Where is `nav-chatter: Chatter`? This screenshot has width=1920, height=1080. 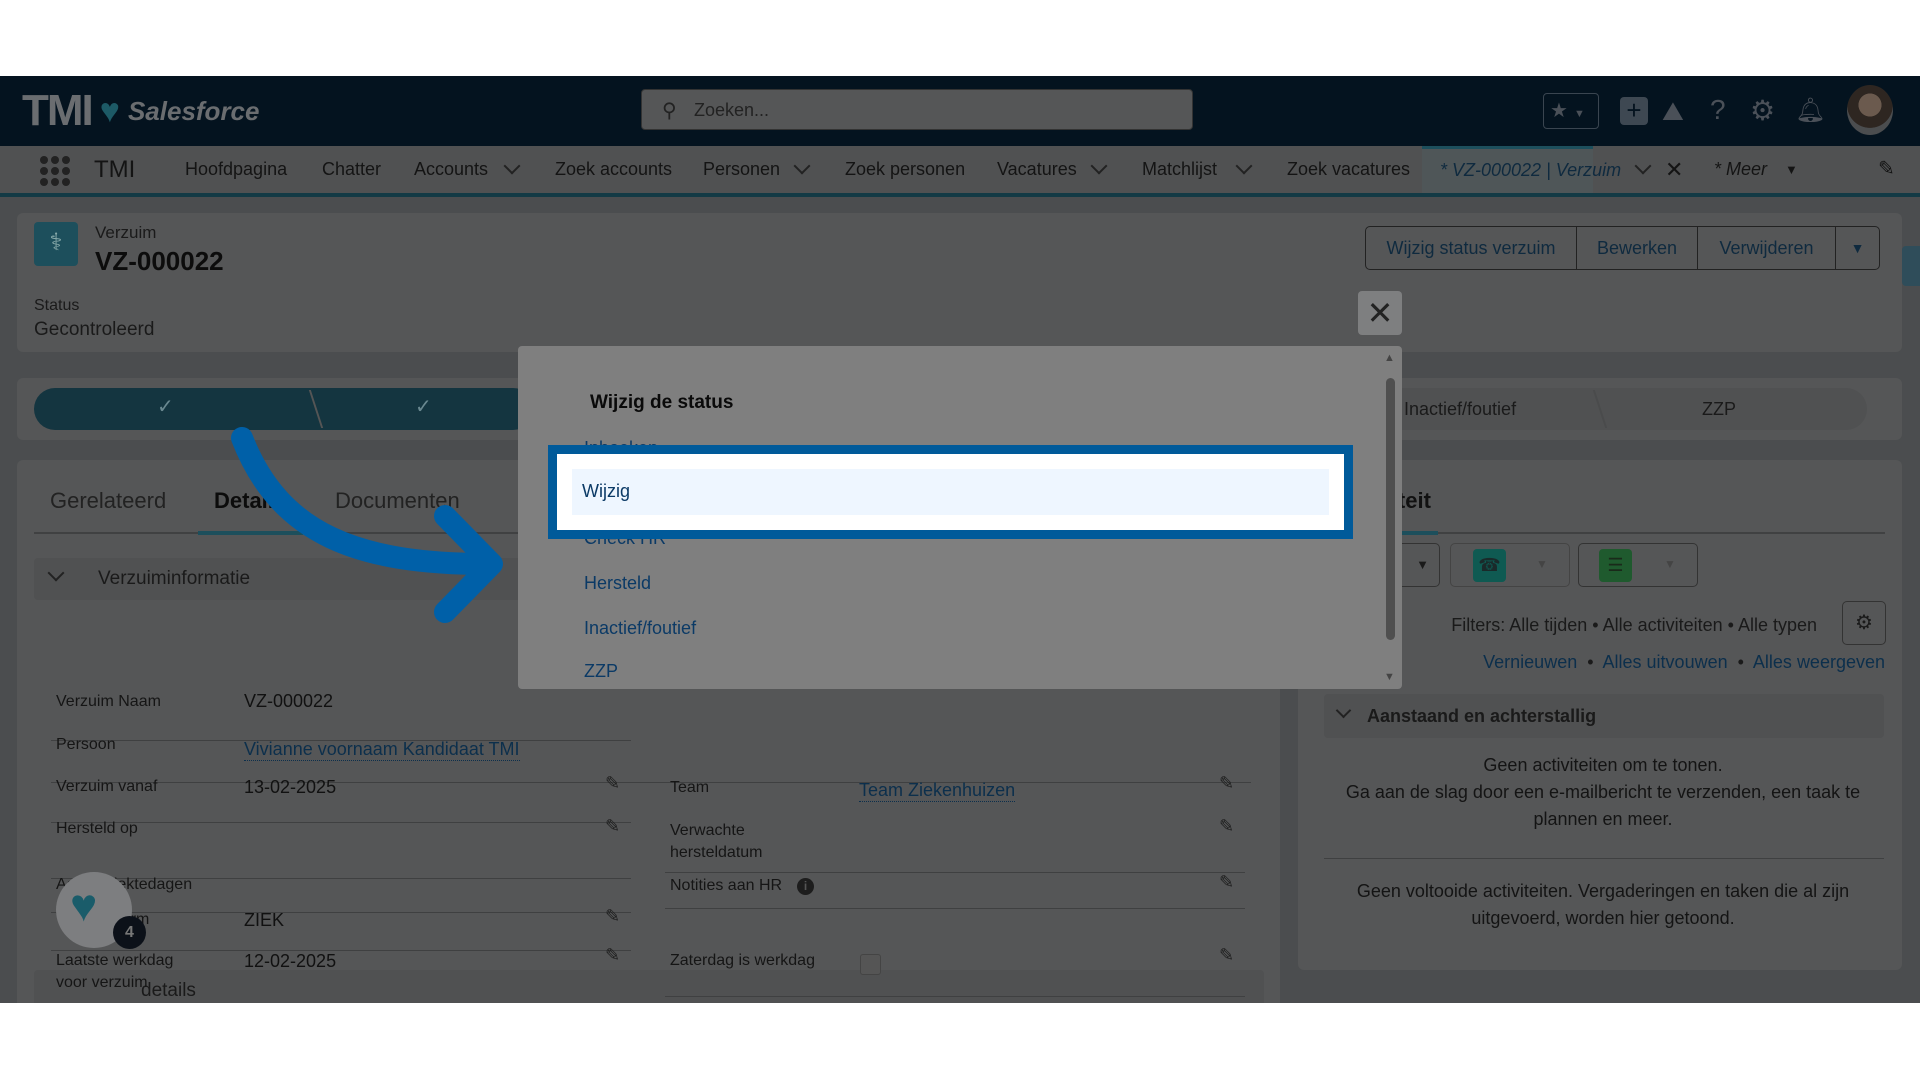
nav-chatter: Chatter is located at coordinates (351, 169).